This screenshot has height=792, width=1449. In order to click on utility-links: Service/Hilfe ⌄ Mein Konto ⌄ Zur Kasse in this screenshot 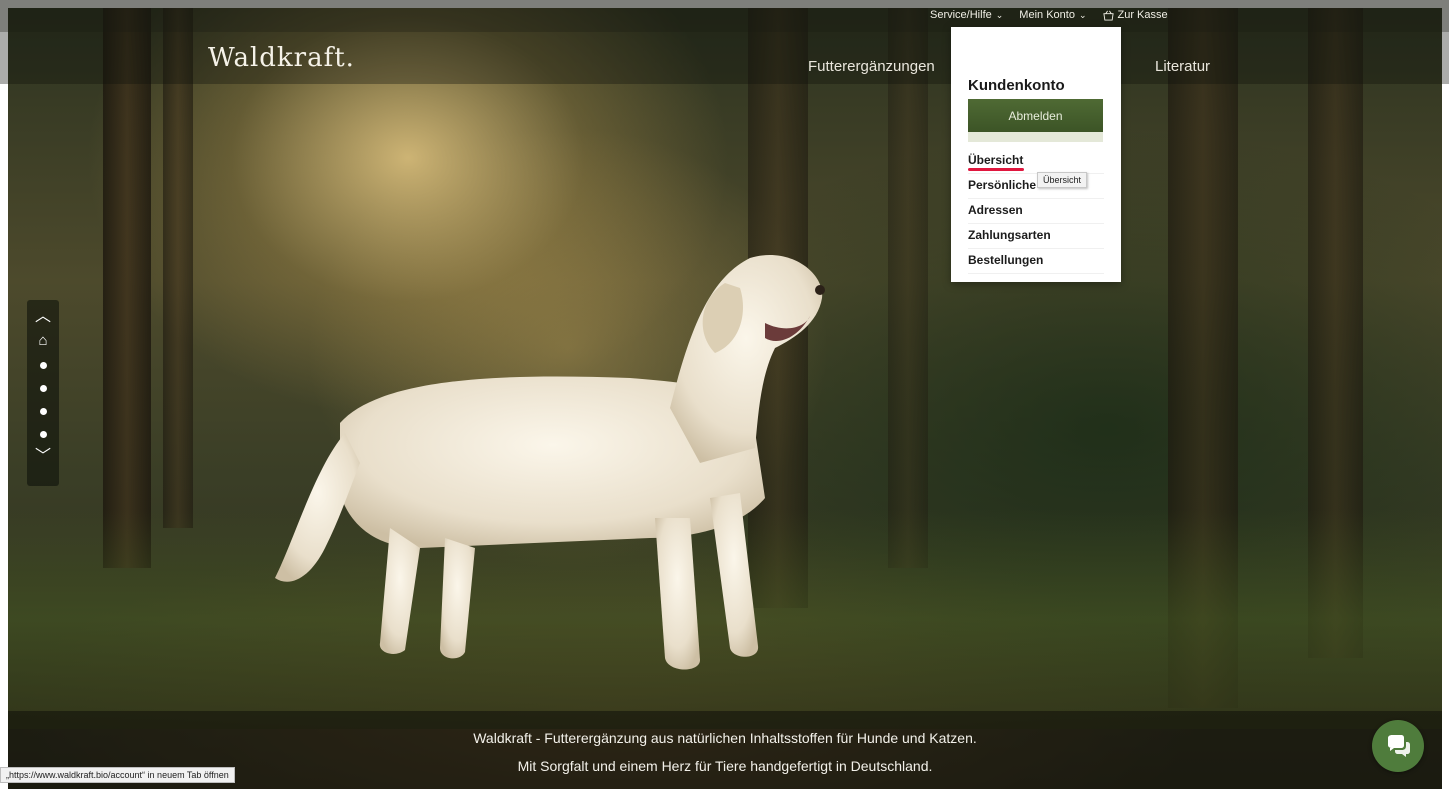, I will do `click(1049, 15)`.